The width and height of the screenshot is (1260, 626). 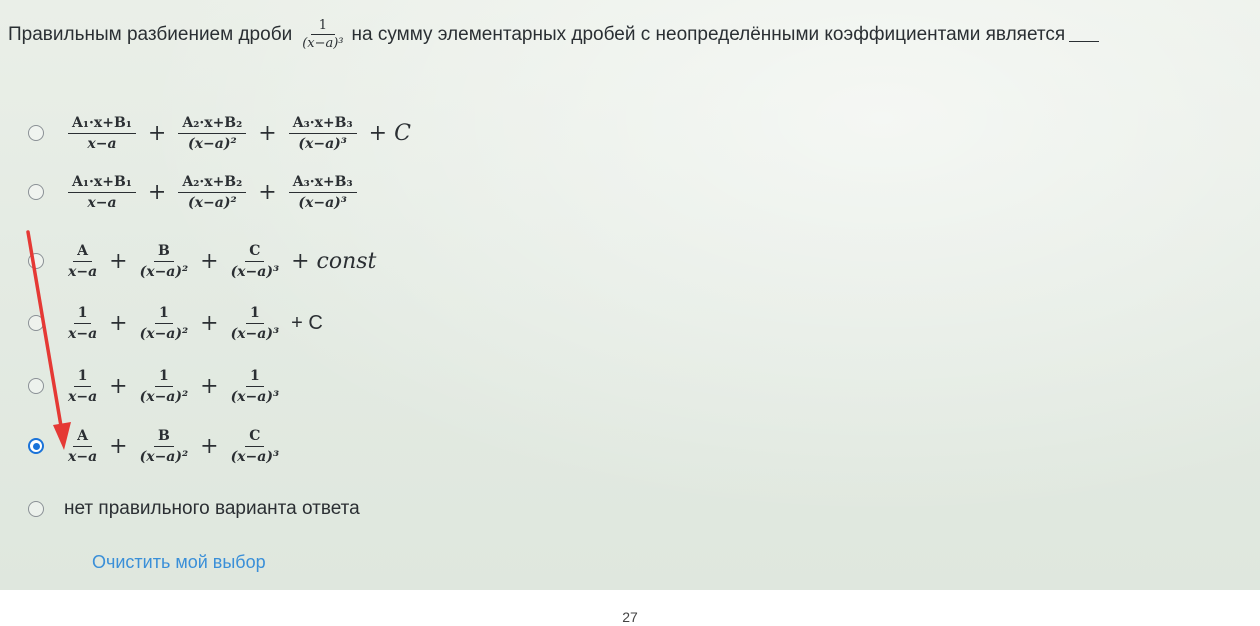 I want to click on answer-option: Ax−a + B (x−a)² + C (x−a)³ + const, so click(x=202, y=261).